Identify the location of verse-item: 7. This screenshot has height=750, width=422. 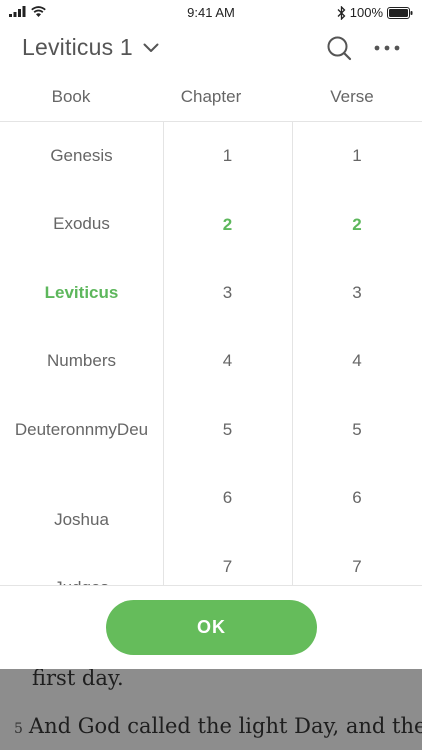
(357, 567).